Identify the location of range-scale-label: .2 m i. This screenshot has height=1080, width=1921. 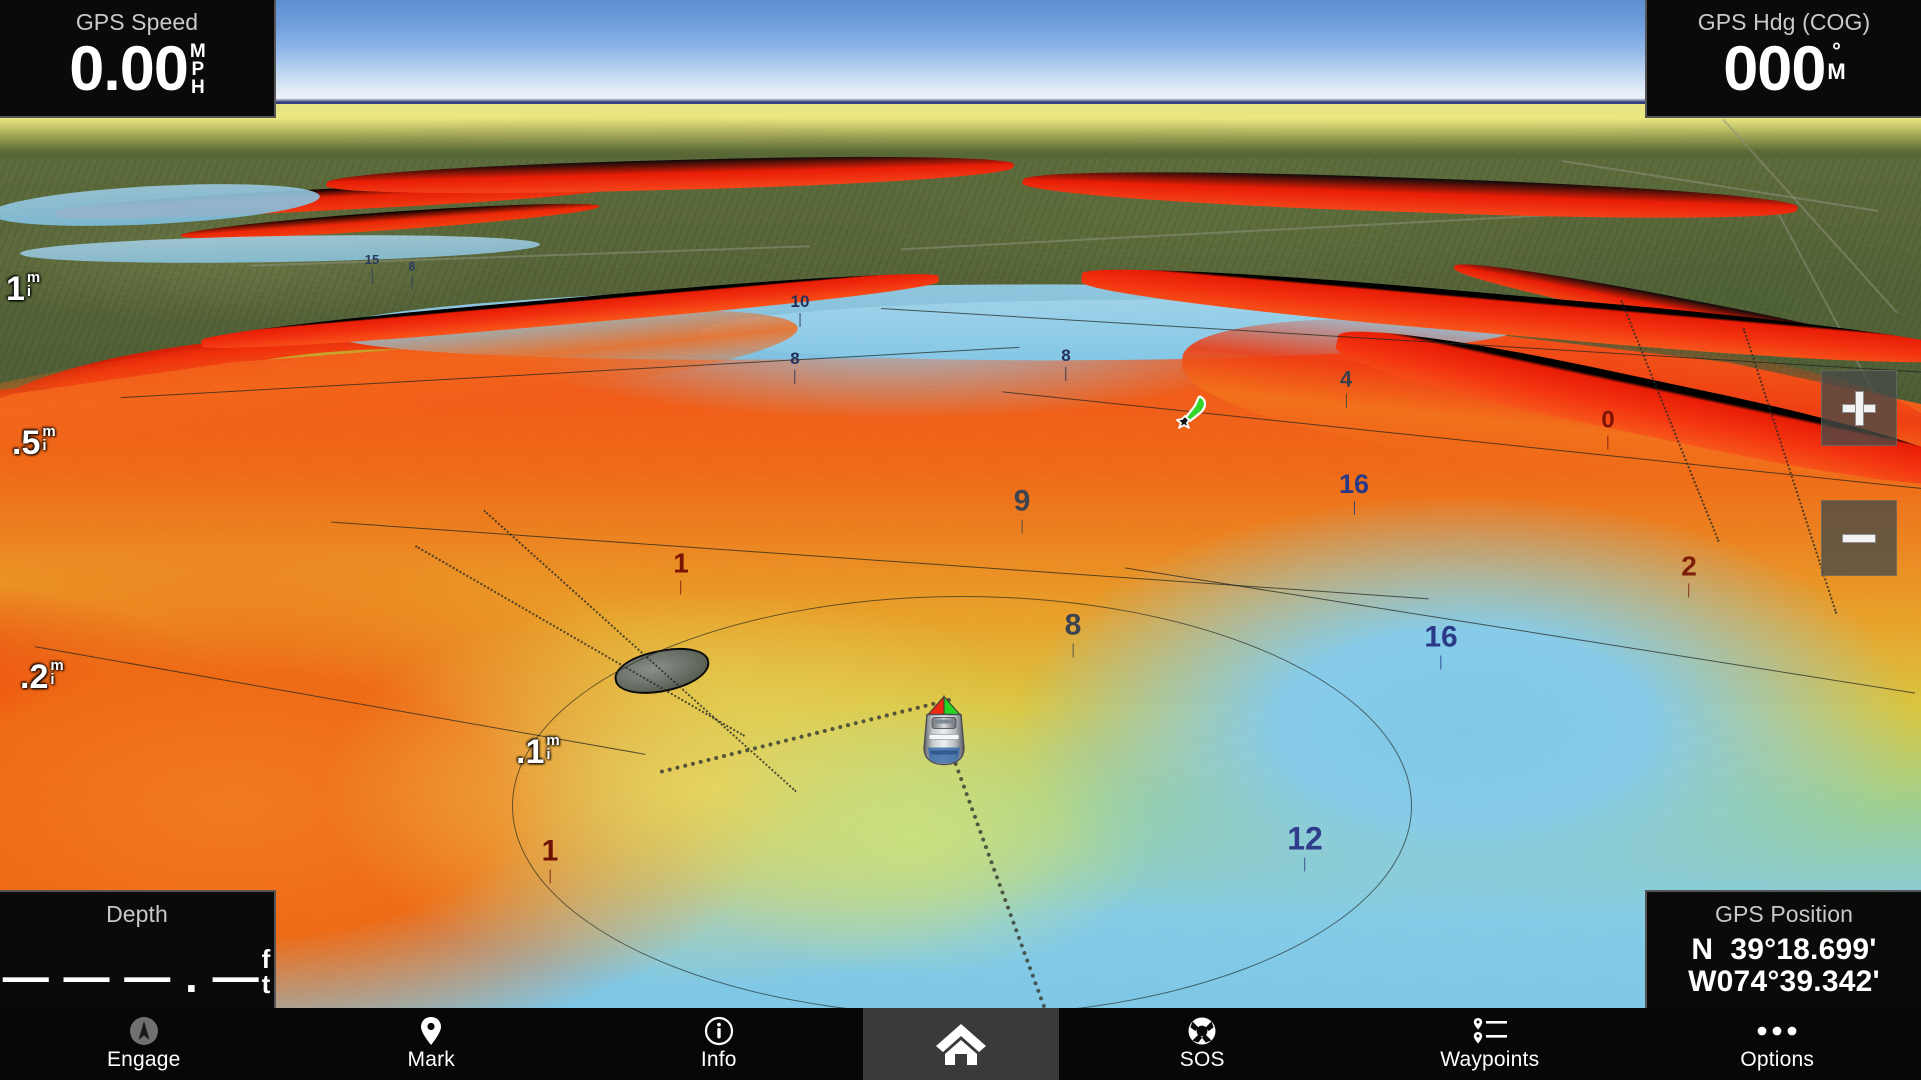
(42, 677).